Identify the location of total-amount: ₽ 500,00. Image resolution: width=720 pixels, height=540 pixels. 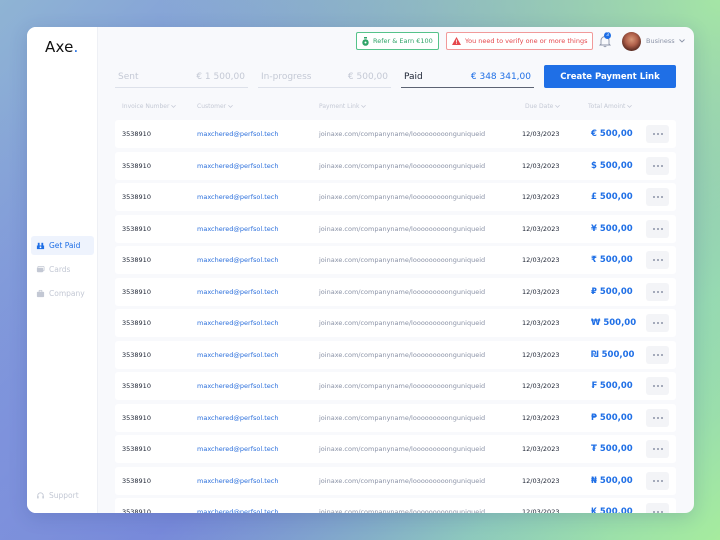
(612, 291).